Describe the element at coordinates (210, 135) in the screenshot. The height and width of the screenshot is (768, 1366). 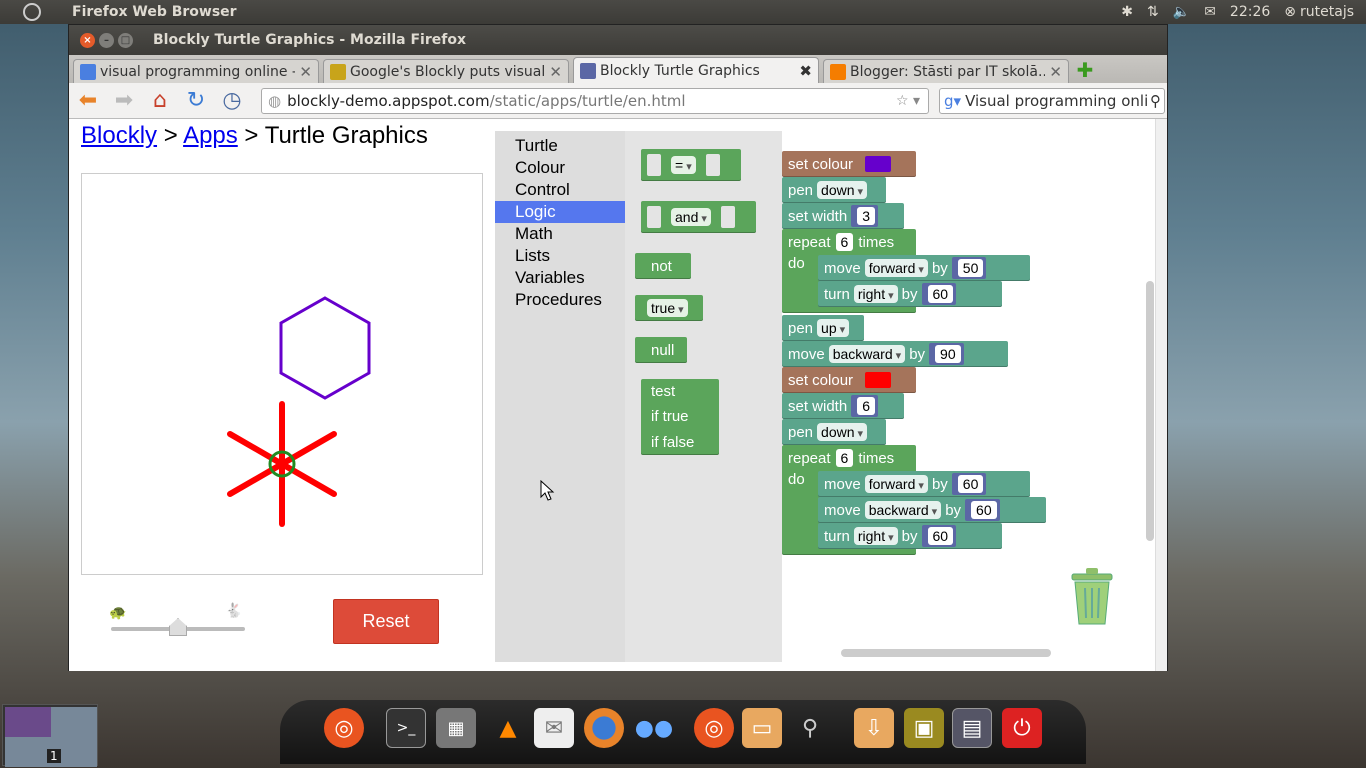
I see `breadcrumb-apps-link: Apps` at that location.